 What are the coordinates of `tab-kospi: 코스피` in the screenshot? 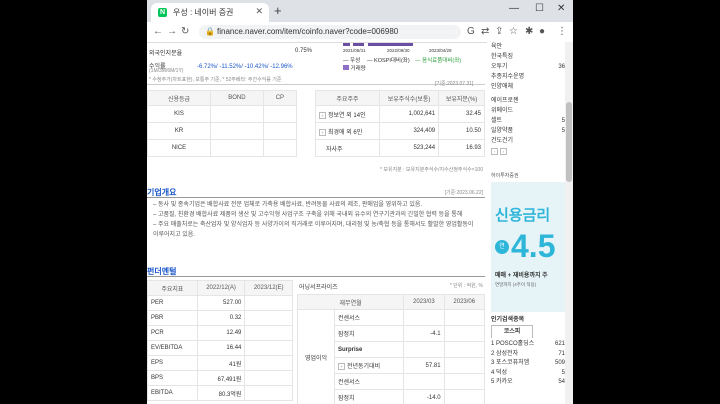 It's located at (512, 331).